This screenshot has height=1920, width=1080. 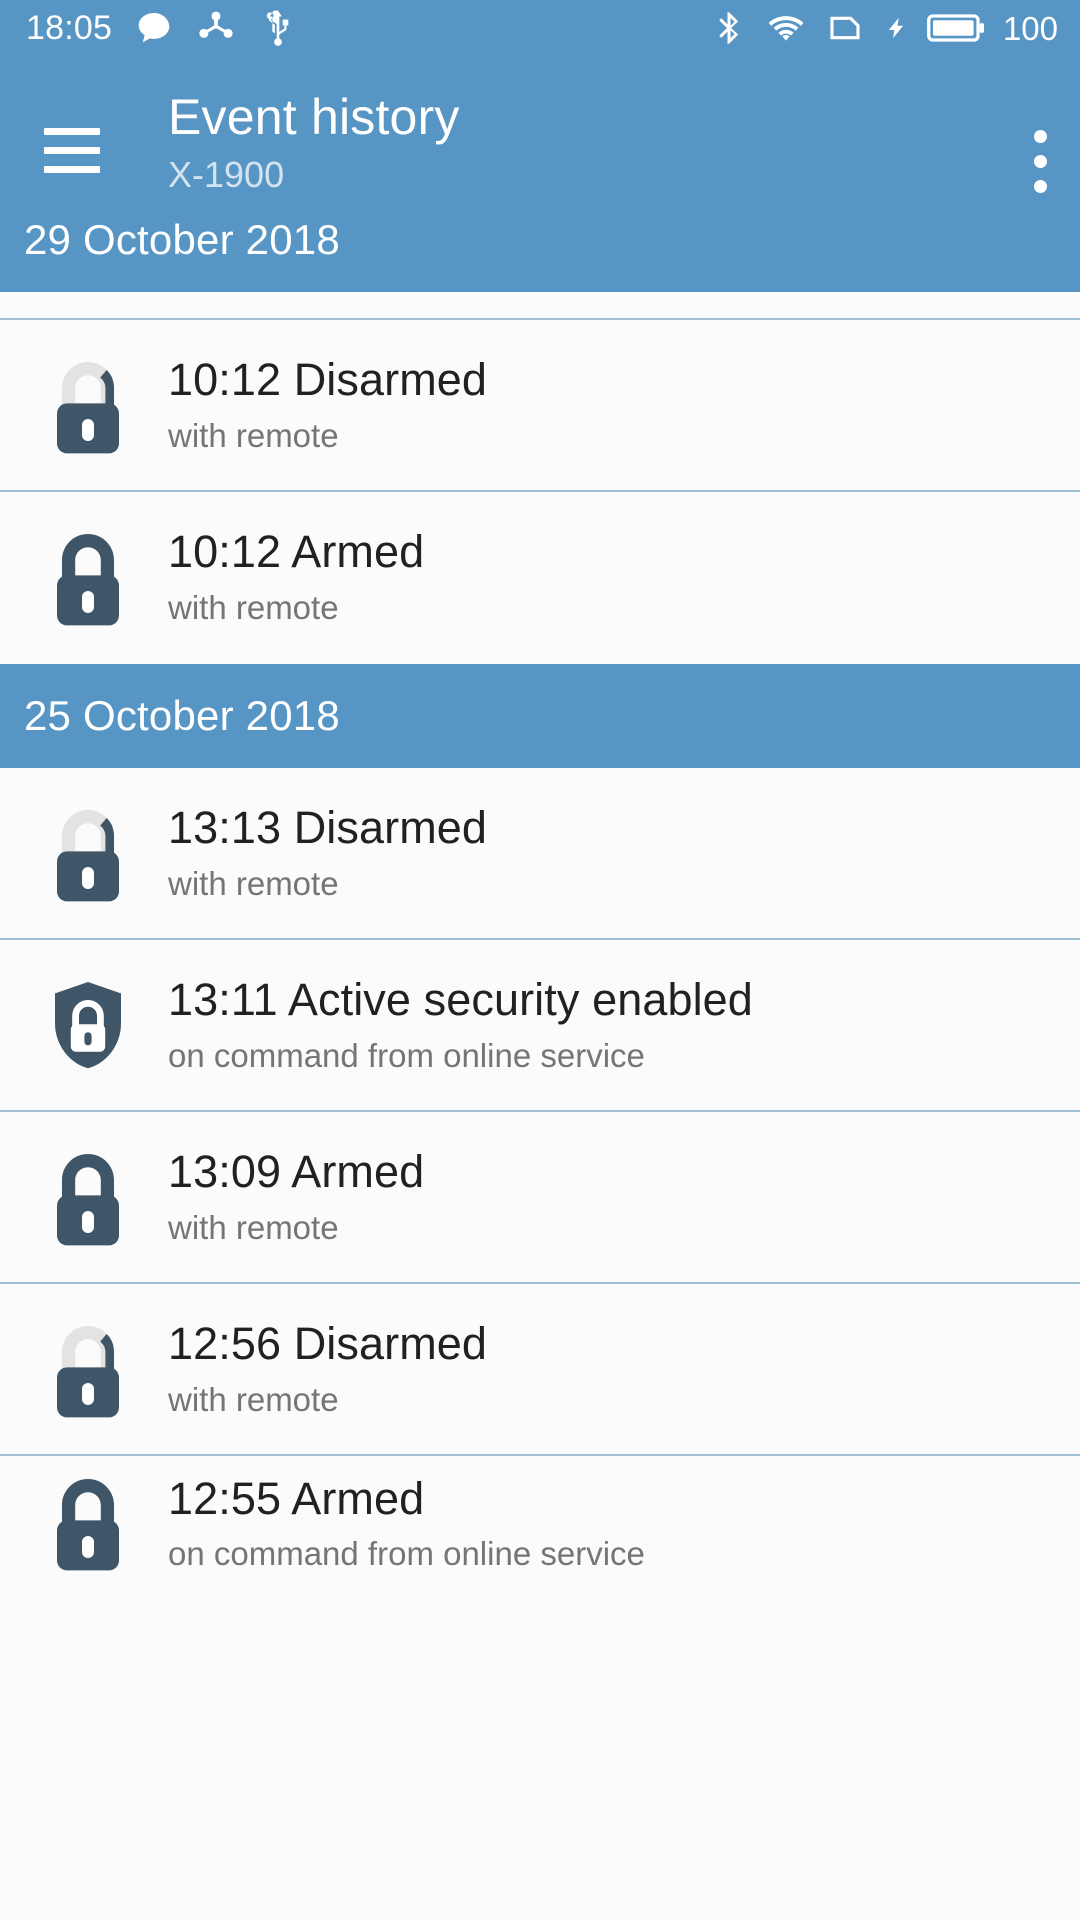 I want to click on status-bar: 18:05 100, so click(x=540, y=28).